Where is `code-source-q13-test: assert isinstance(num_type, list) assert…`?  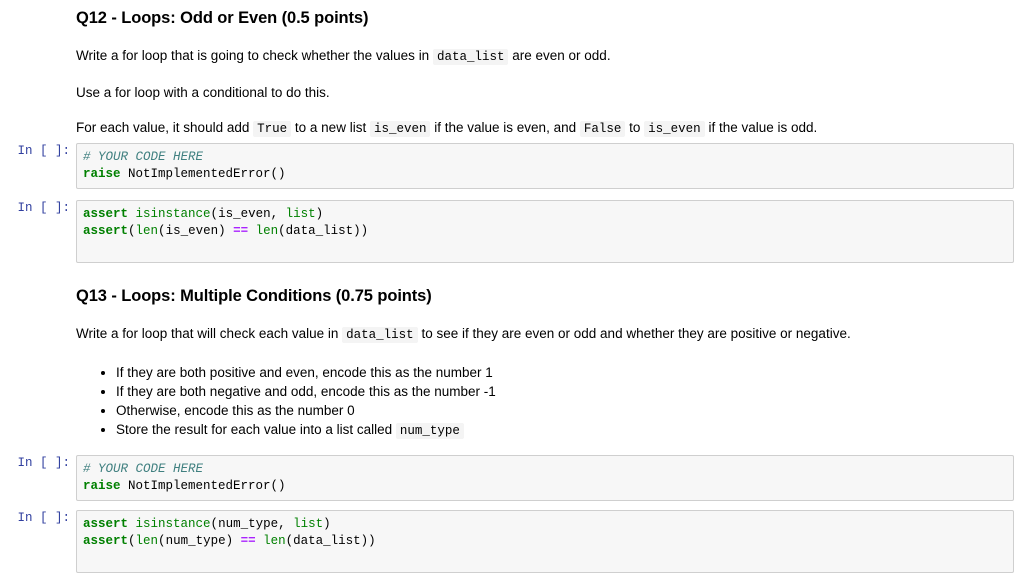 code-source-q13-test: assert isinstance(num_type, list) assert… is located at coordinates (546, 533).